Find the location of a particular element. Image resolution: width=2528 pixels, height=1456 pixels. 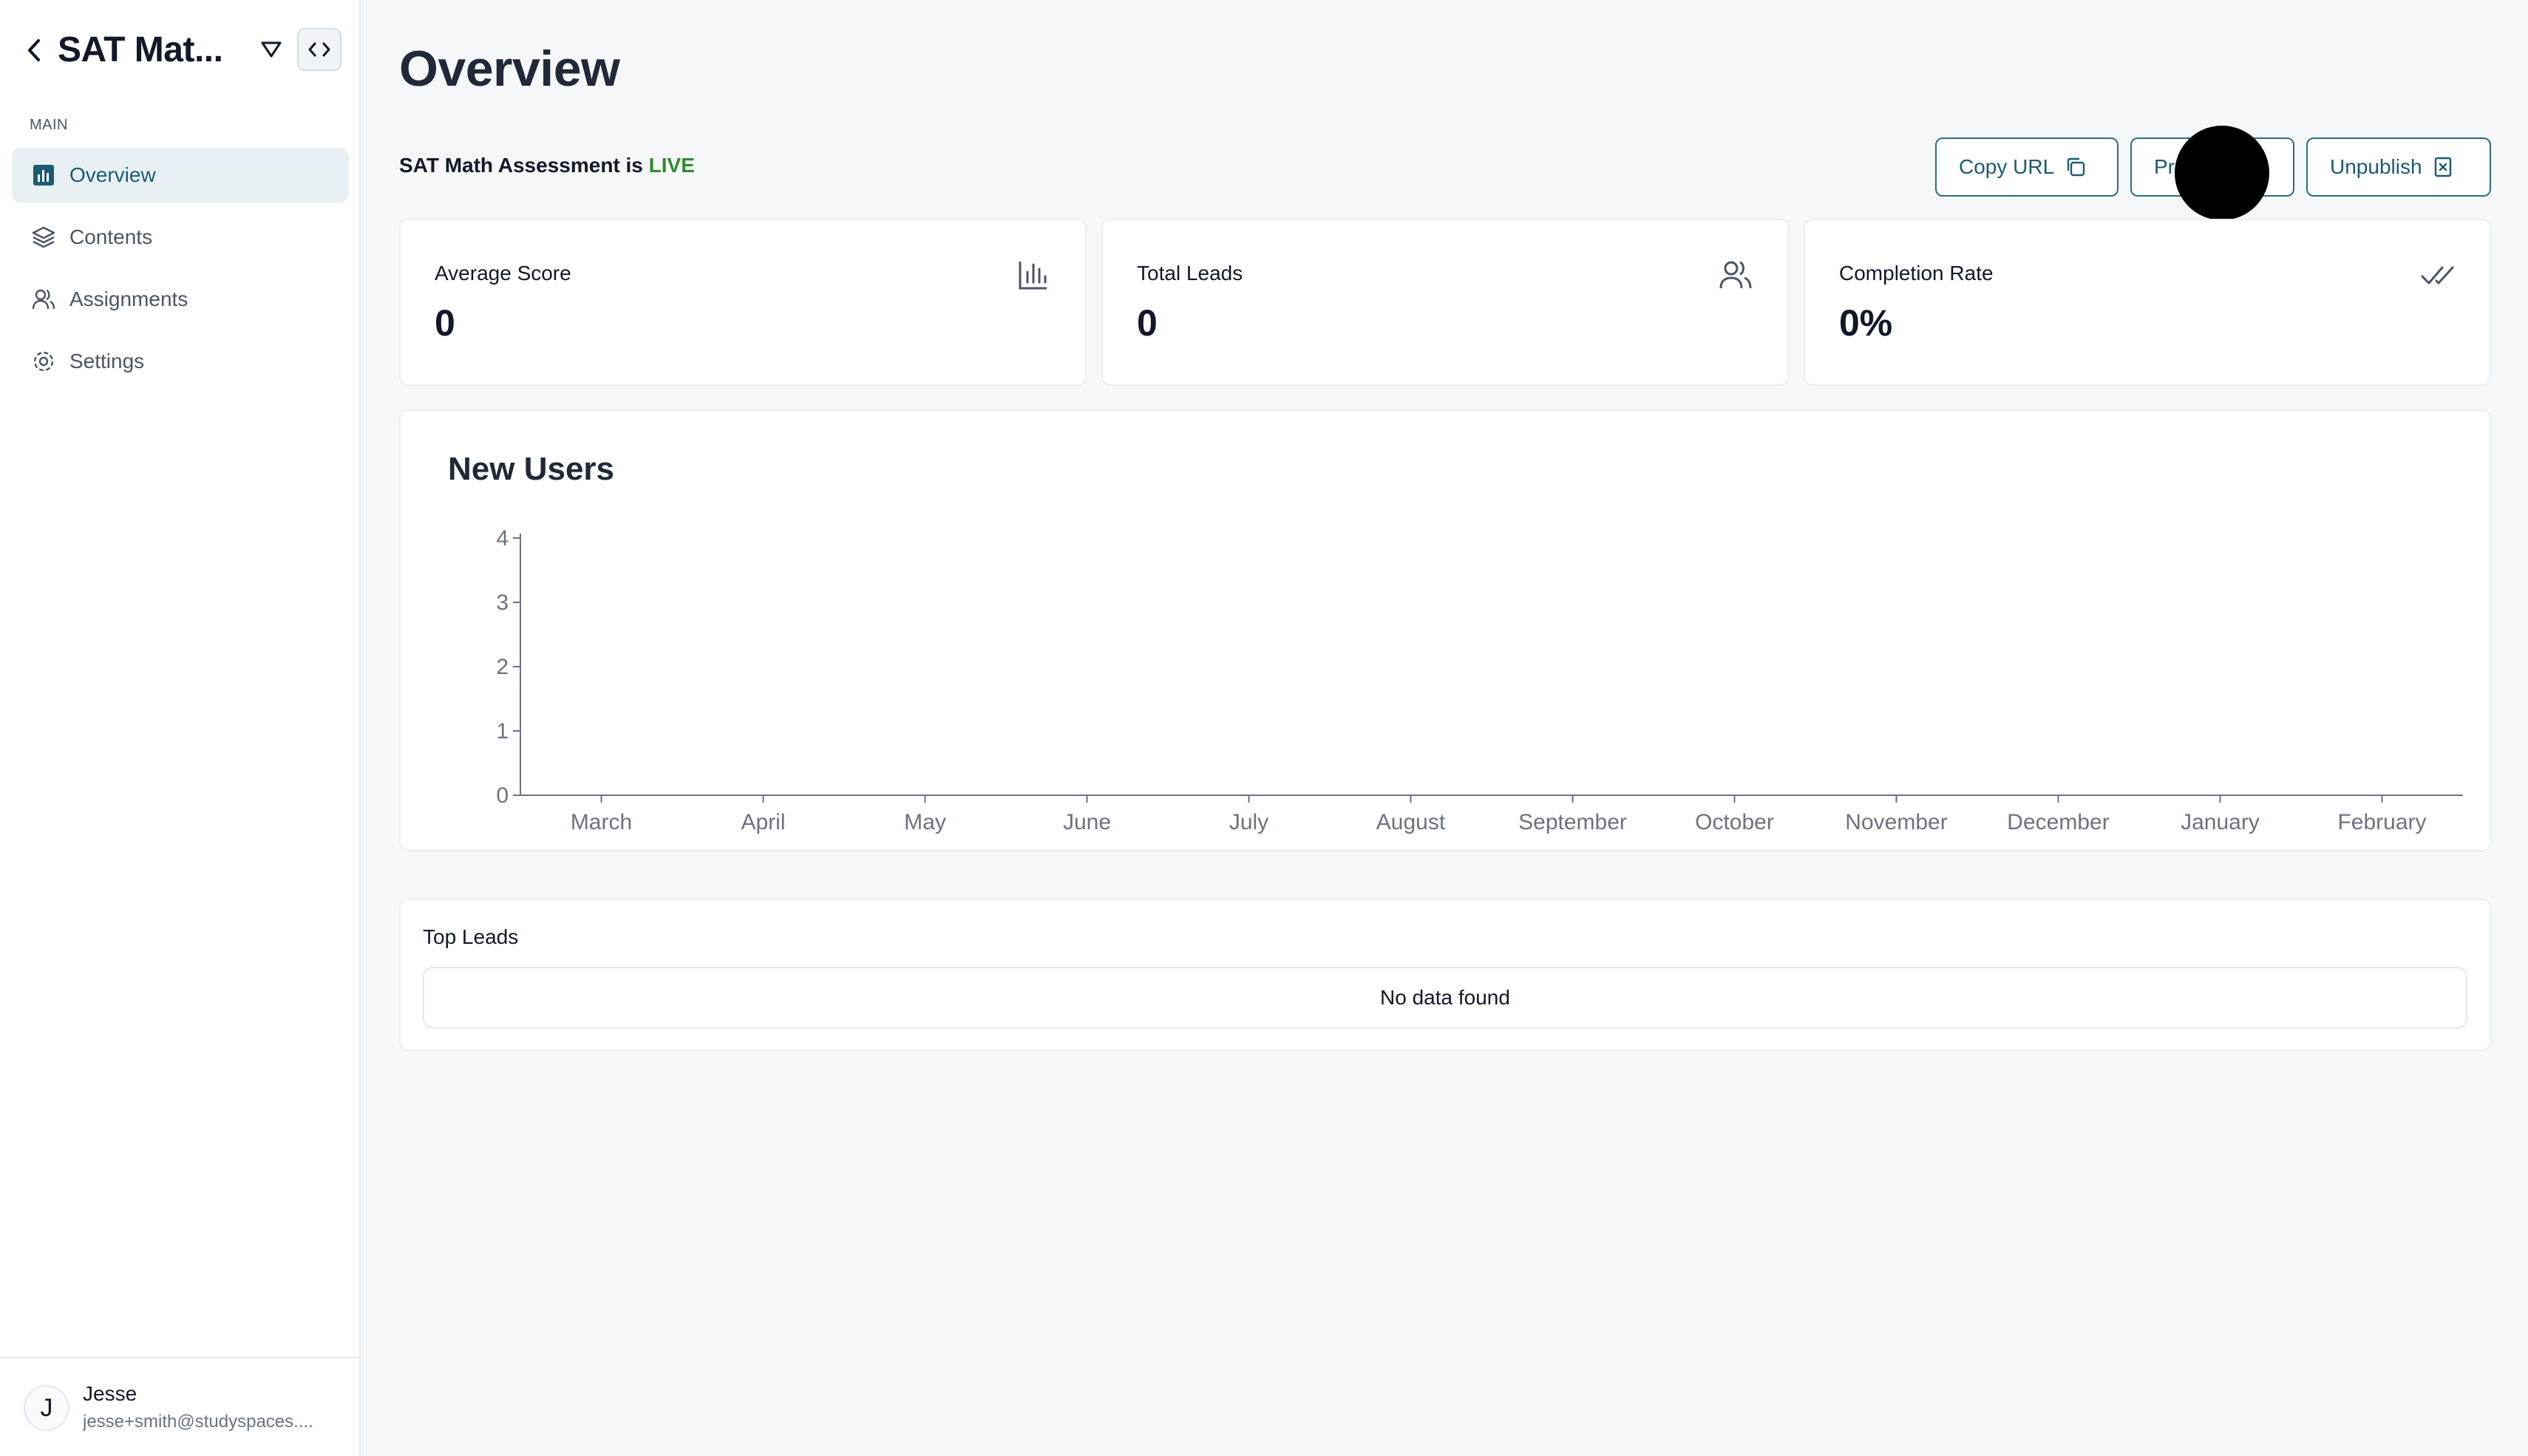

sidebar-item-label: Overview is located at coordinates (113, 174).